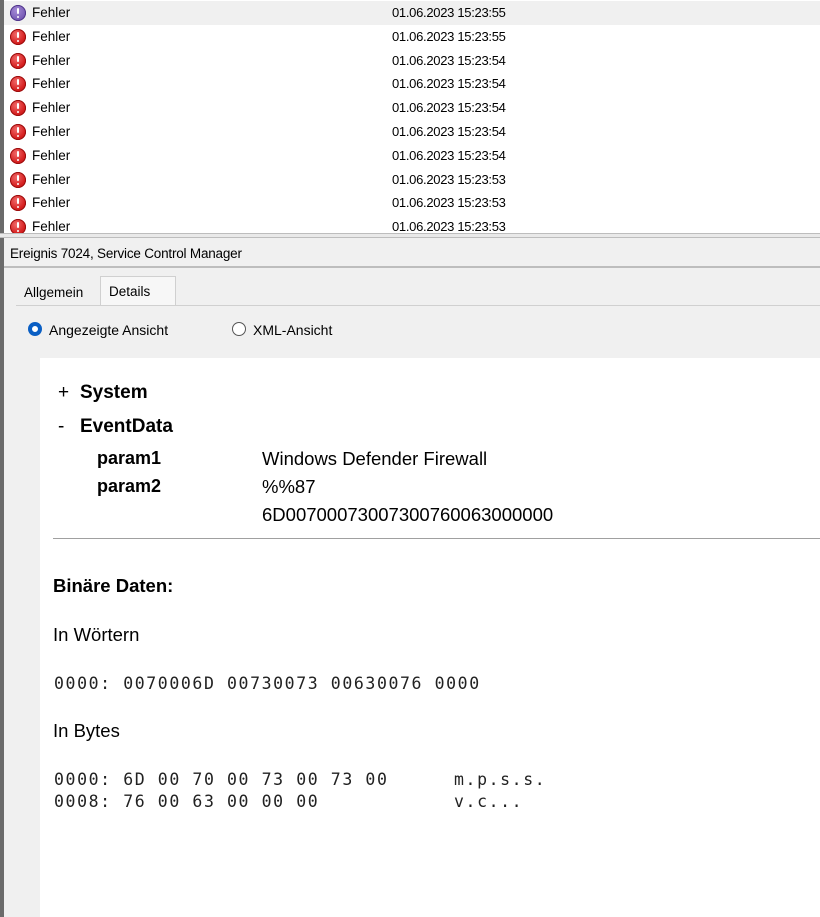 This screenshot has height=917, width=820. I want to click on tree-node-eventdata: - EventData, so click(115, 427).